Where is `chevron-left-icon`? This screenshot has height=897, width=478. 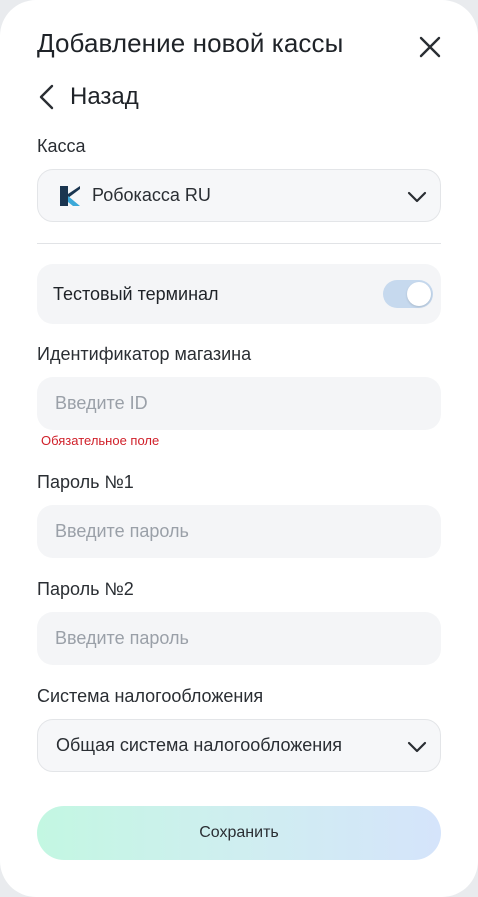
chevron-left-icon is located at coordinates (46, 97).